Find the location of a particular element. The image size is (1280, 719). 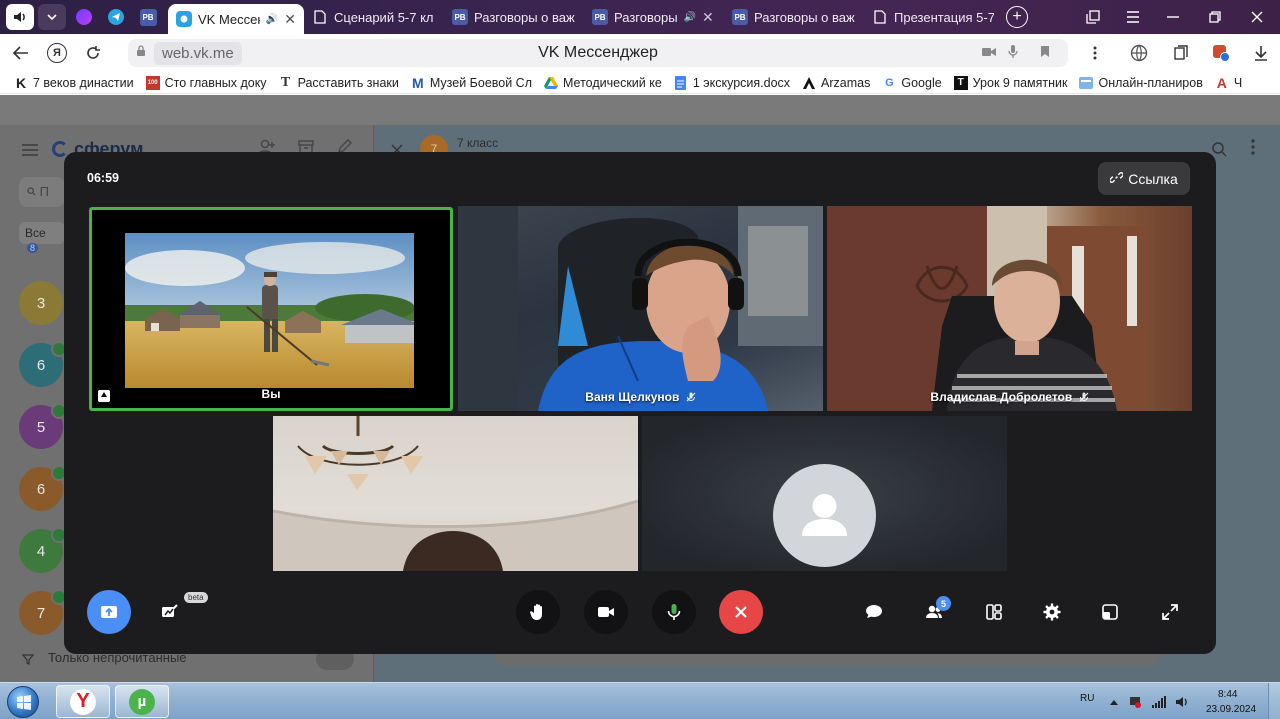

tab-vk-messenger: VK Мессендж 🔊 ✕ is located at coordinates (236, 19).